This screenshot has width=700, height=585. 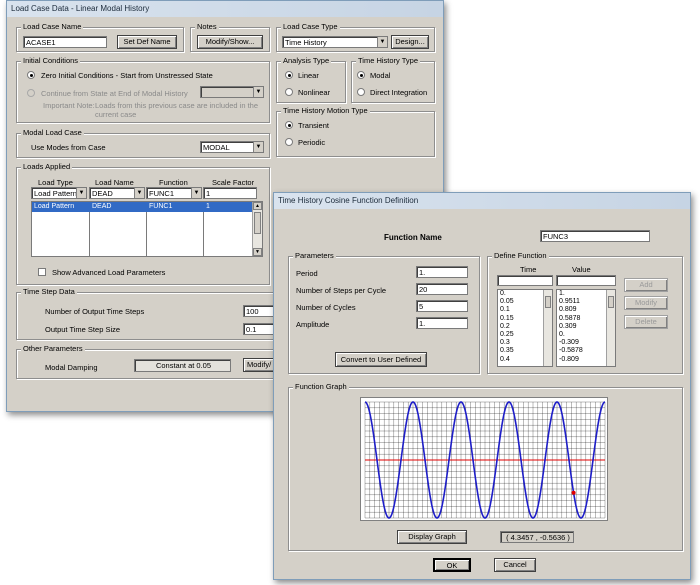 What do you see at coordinates (484, 459) in the screenshot?
I see `function-graph-chart` at bounding box center [484, 459].